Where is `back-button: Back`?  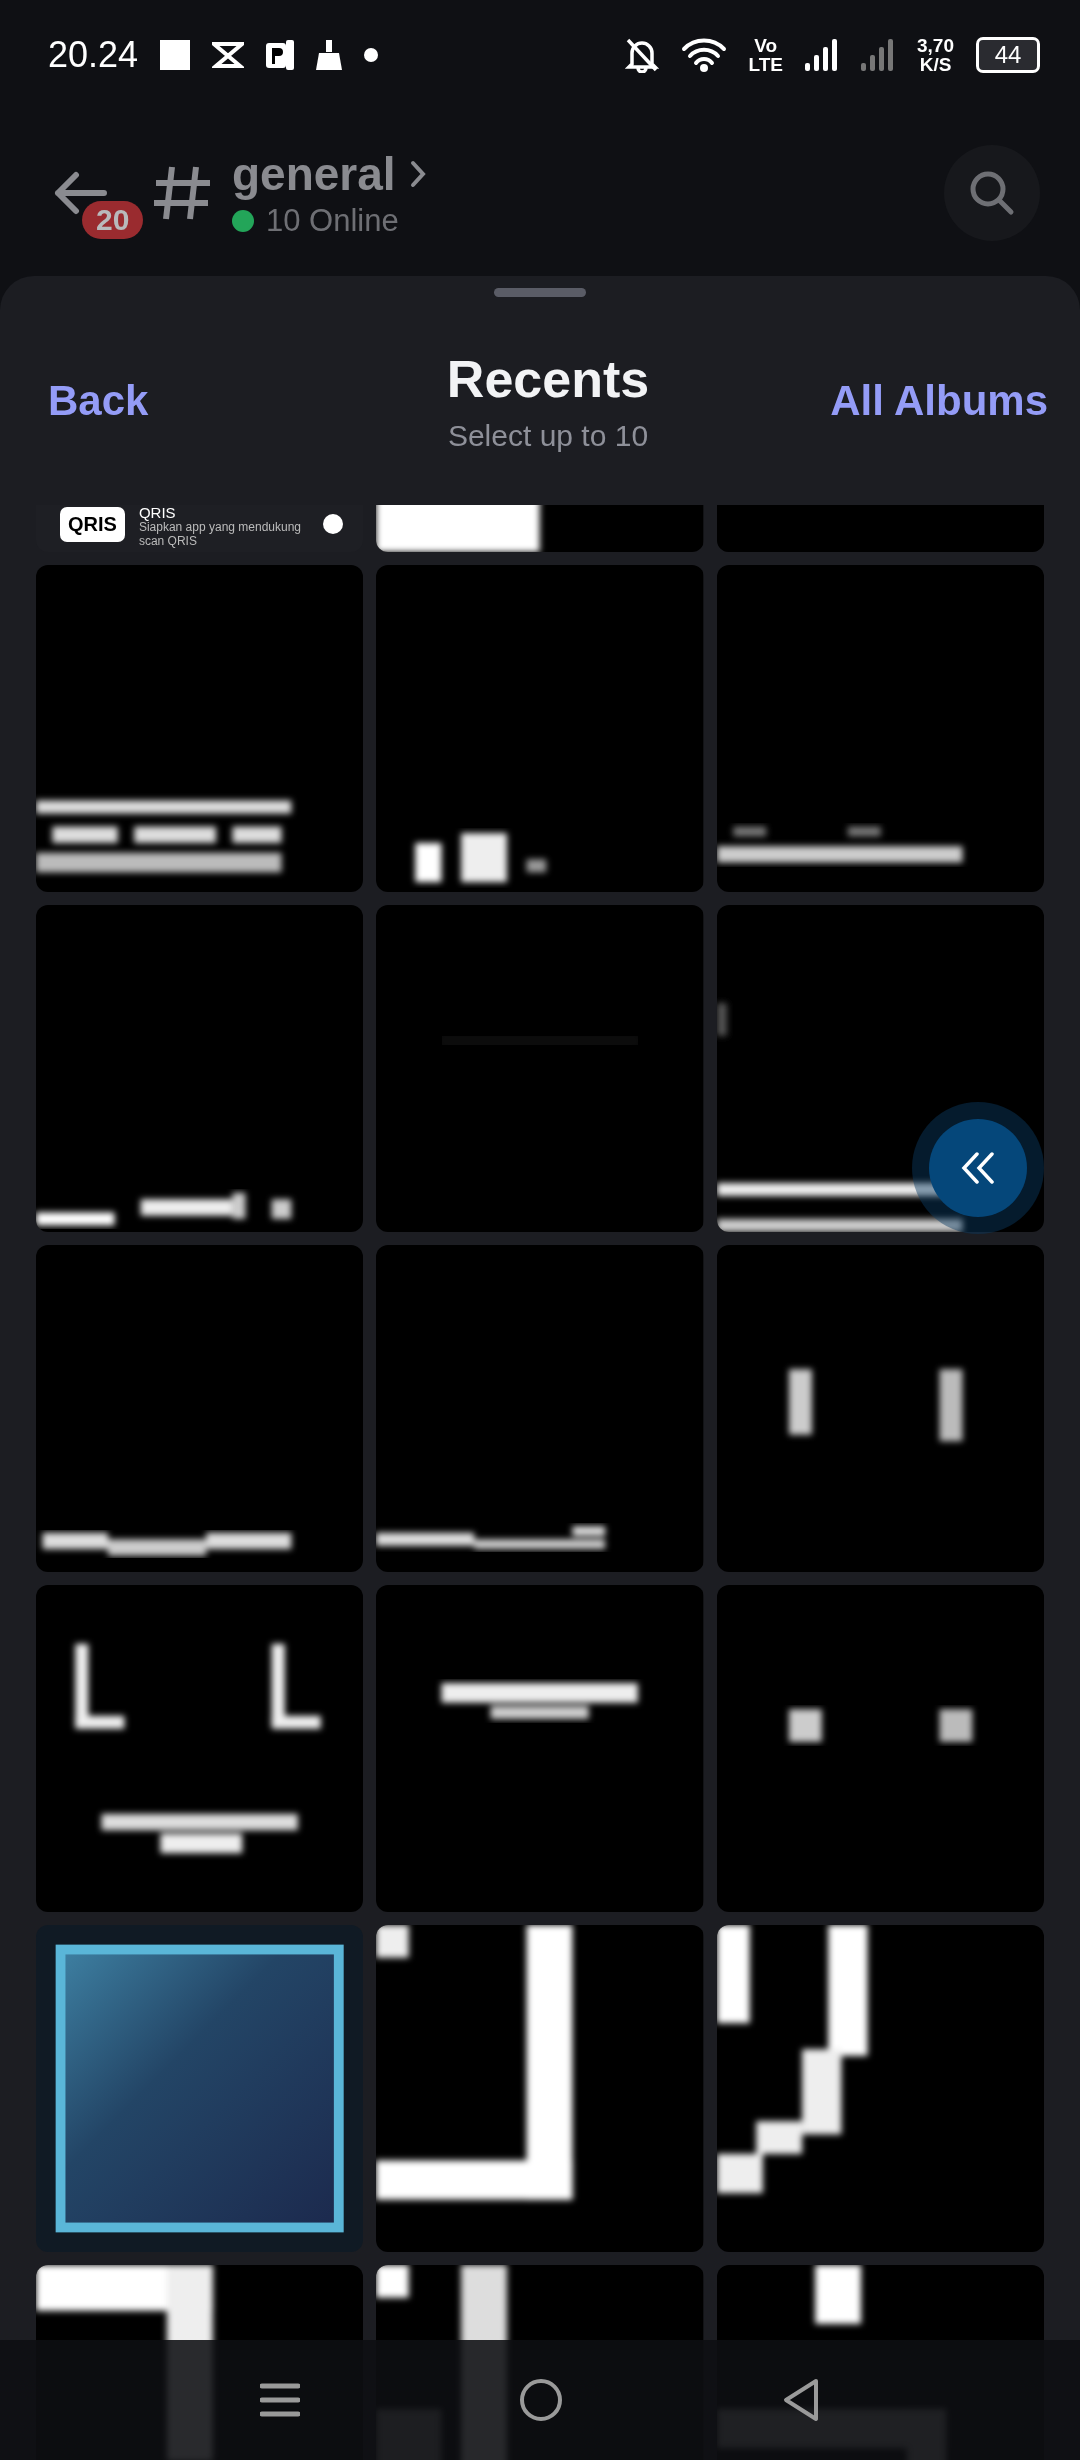
back-button: Back is located at coordinates (98, 401).